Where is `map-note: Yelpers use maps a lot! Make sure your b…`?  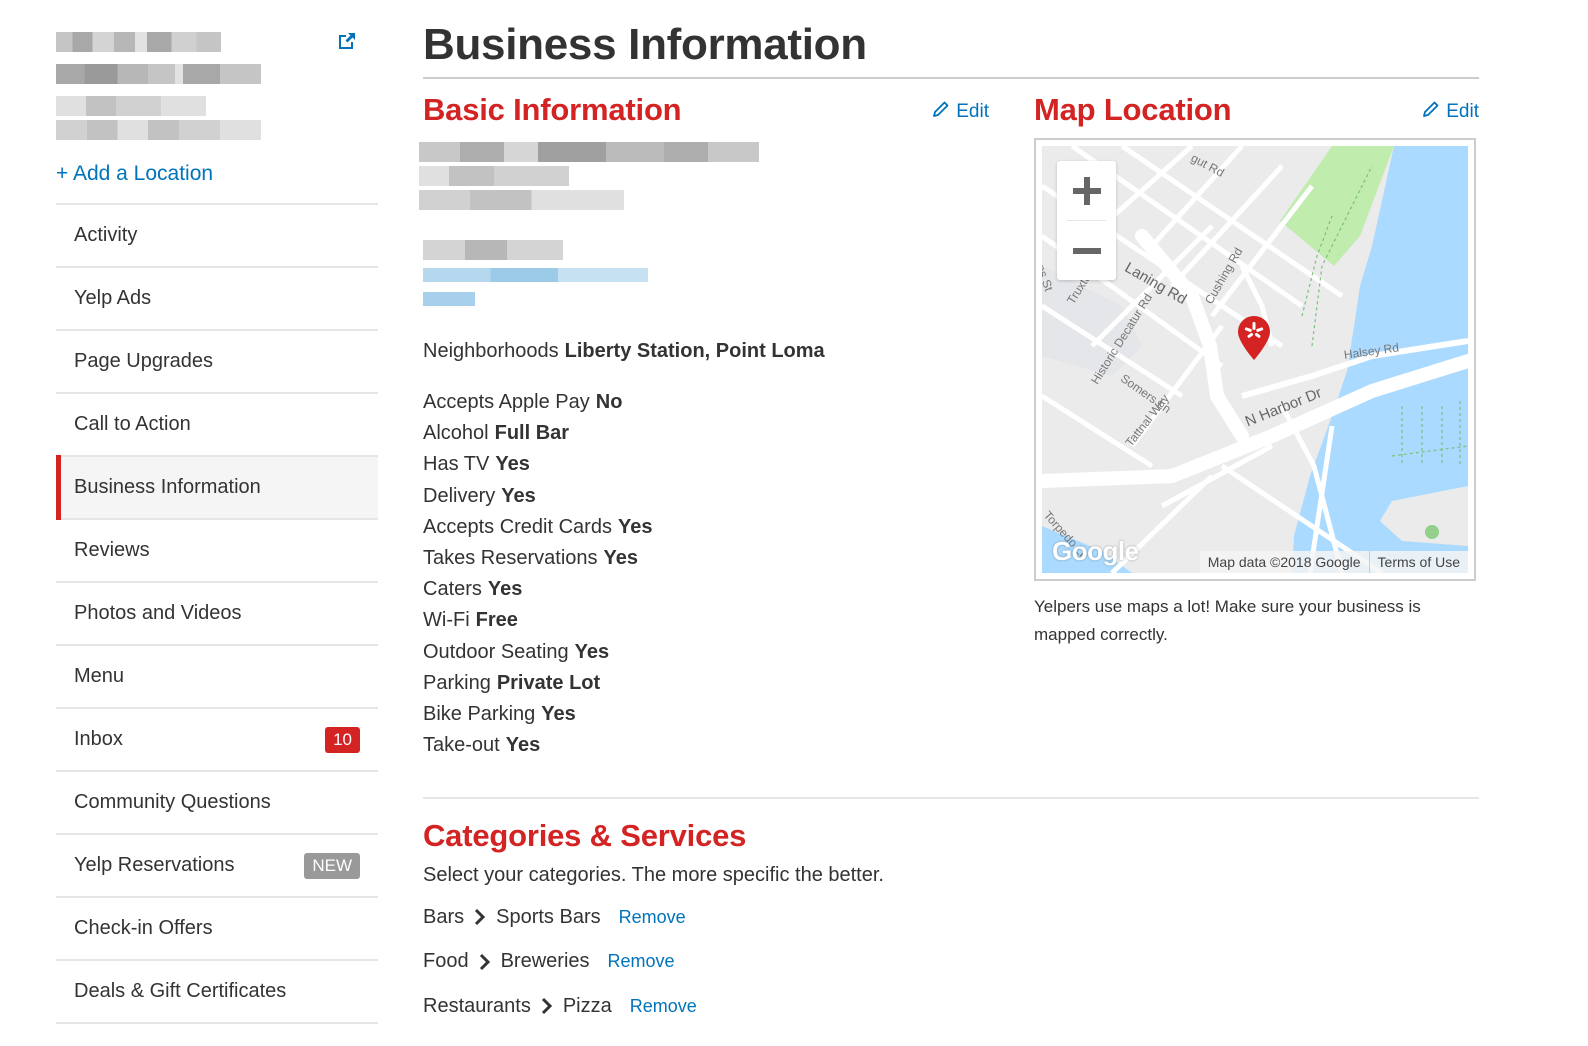
map-note: Yelpers use maps a lot! Make sure your b… is located at coordinates (1227, 620).